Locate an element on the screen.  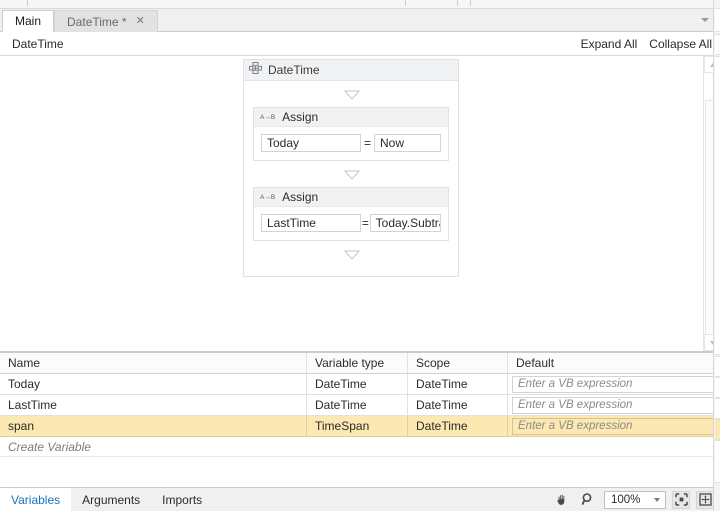
zoom-level-value: 100% is located at coordinates (626, 499).